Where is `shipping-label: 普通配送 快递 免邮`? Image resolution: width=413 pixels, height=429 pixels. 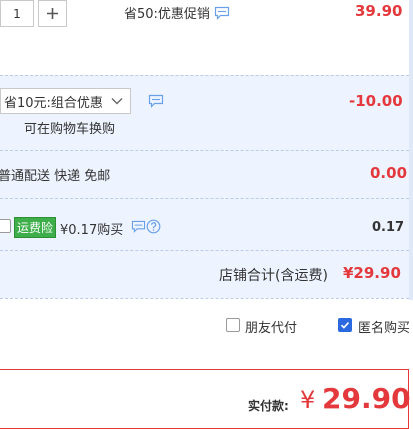 shipping-label: 普通配送 快递 免邮 is located at coordinates (55, 176).